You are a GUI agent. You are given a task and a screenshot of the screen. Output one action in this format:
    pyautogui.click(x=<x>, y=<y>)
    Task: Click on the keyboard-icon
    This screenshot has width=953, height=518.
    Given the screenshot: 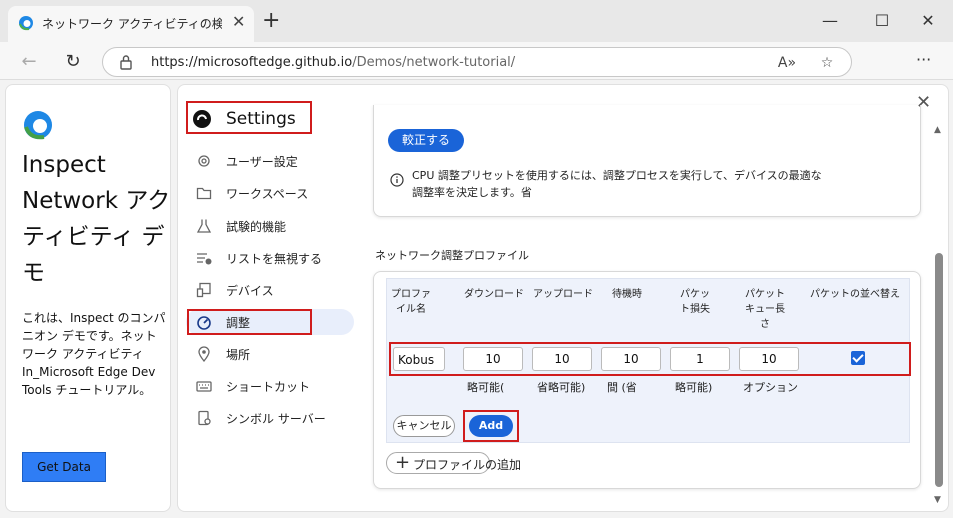 What is the action you would take?
    pyautogui.click(x=204, y=386)
    